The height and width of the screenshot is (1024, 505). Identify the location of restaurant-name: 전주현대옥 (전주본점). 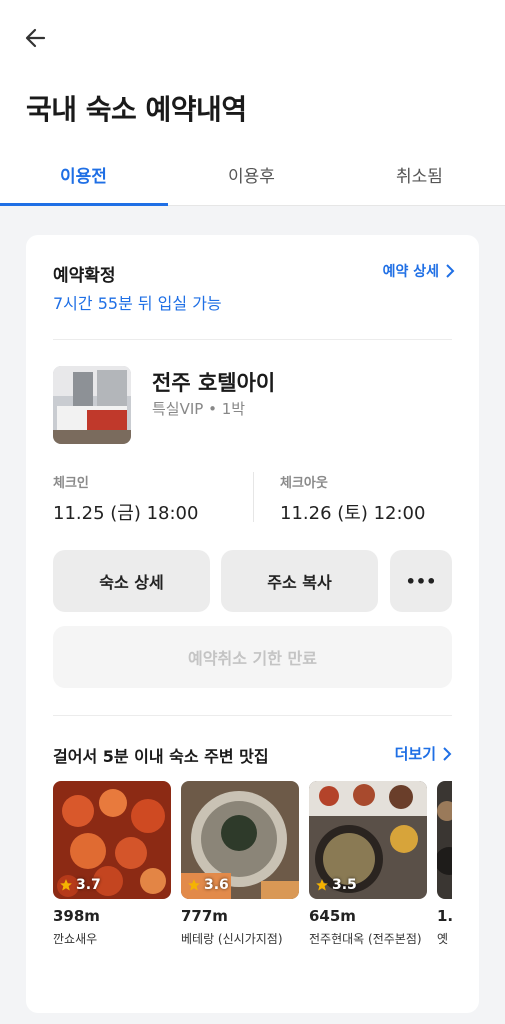
(365, 939).